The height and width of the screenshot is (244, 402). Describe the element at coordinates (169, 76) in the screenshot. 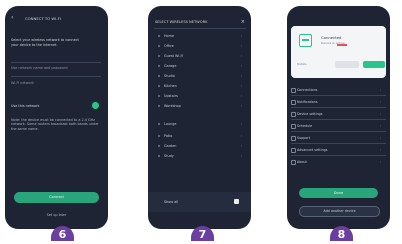

I see `network-name: Studio` at that location.